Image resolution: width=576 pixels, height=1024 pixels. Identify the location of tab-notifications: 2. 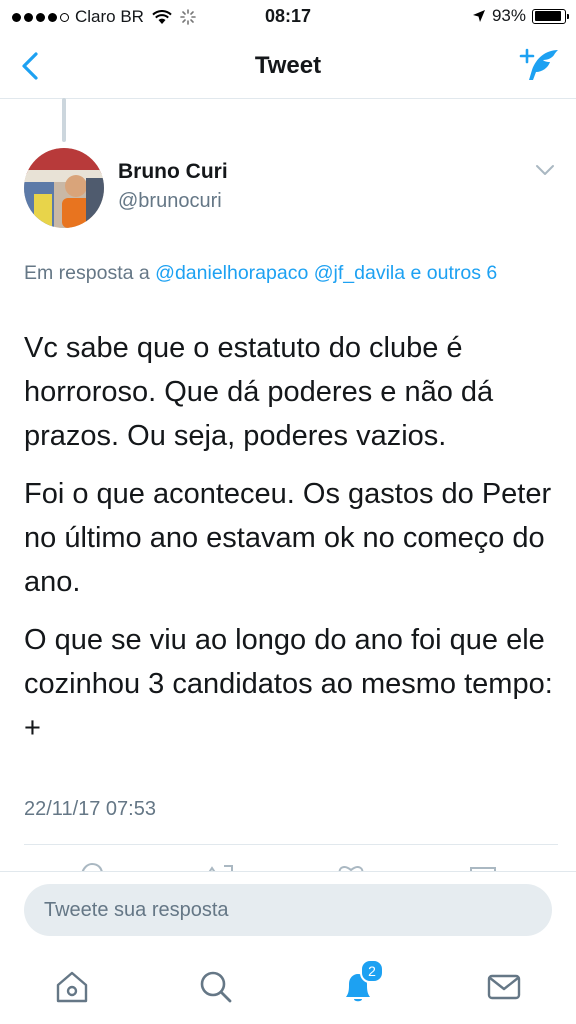
(361, 983).